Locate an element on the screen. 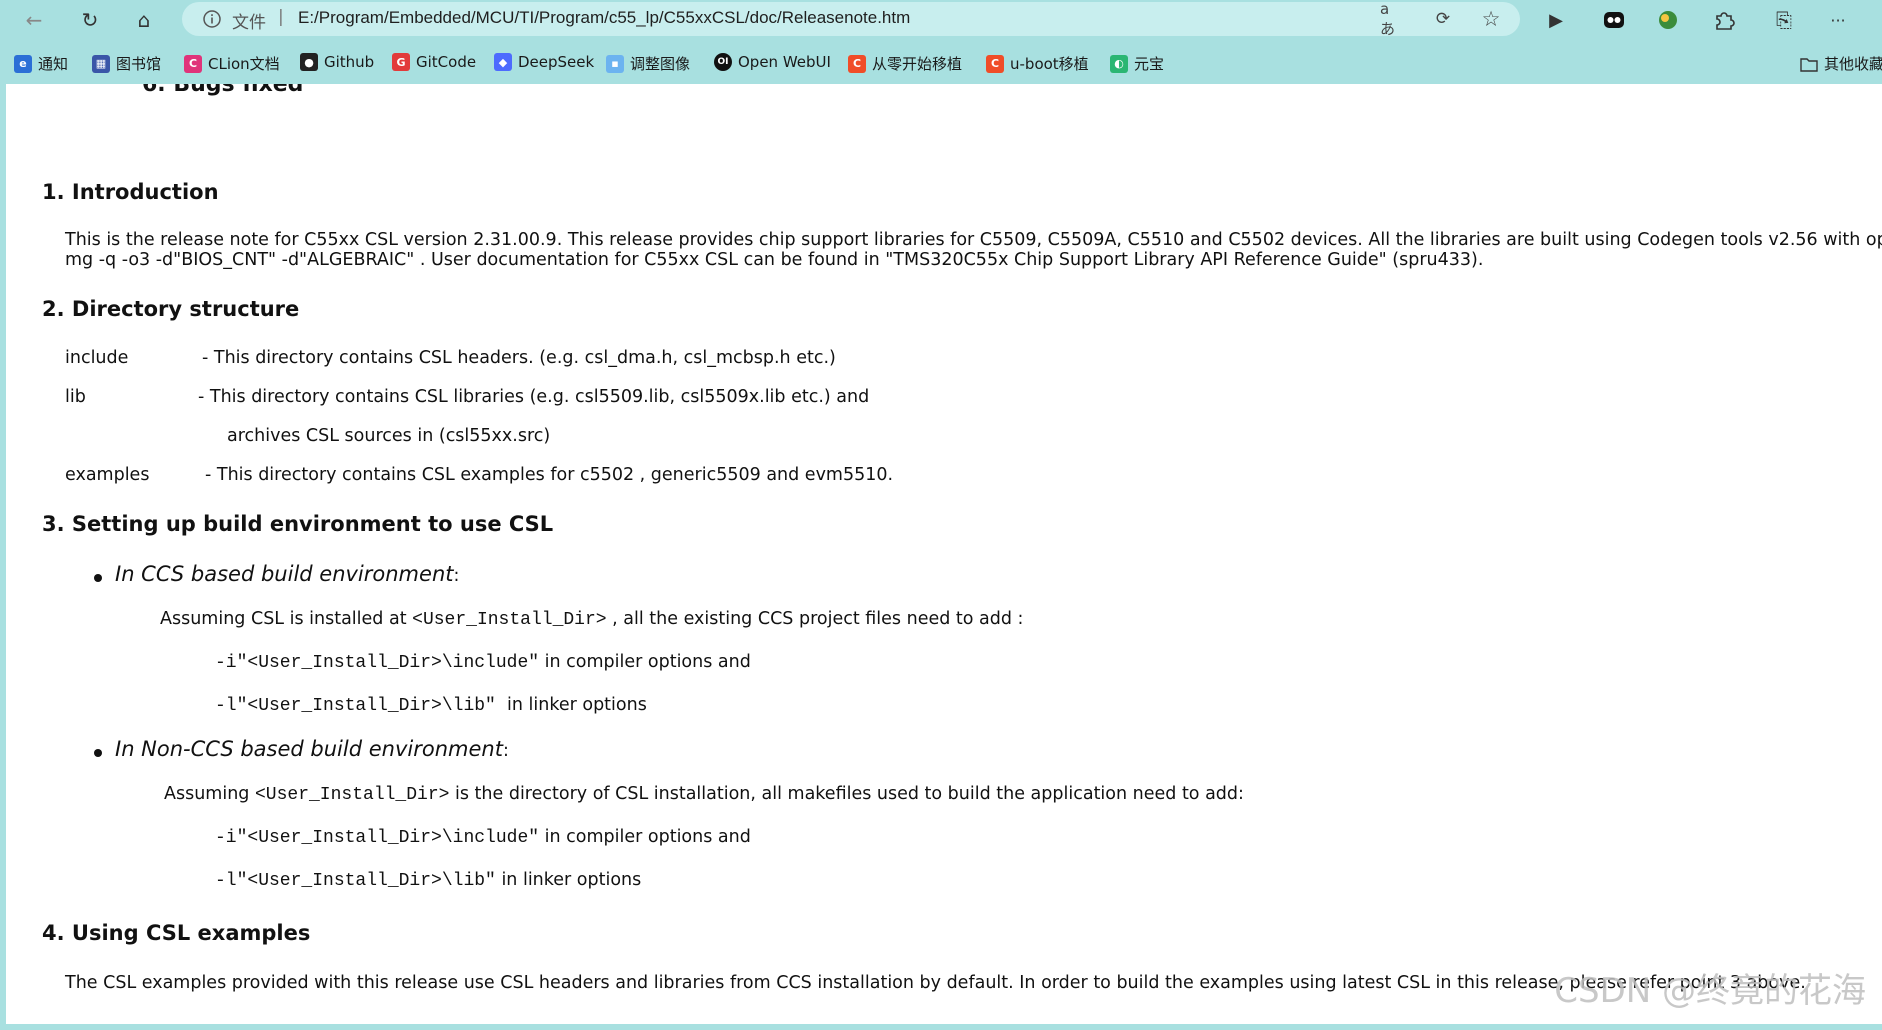 The width and height of the screenshot is (1882, 1030). section-heading: 4. Using CSL examples is located at coordinates (176, 933).